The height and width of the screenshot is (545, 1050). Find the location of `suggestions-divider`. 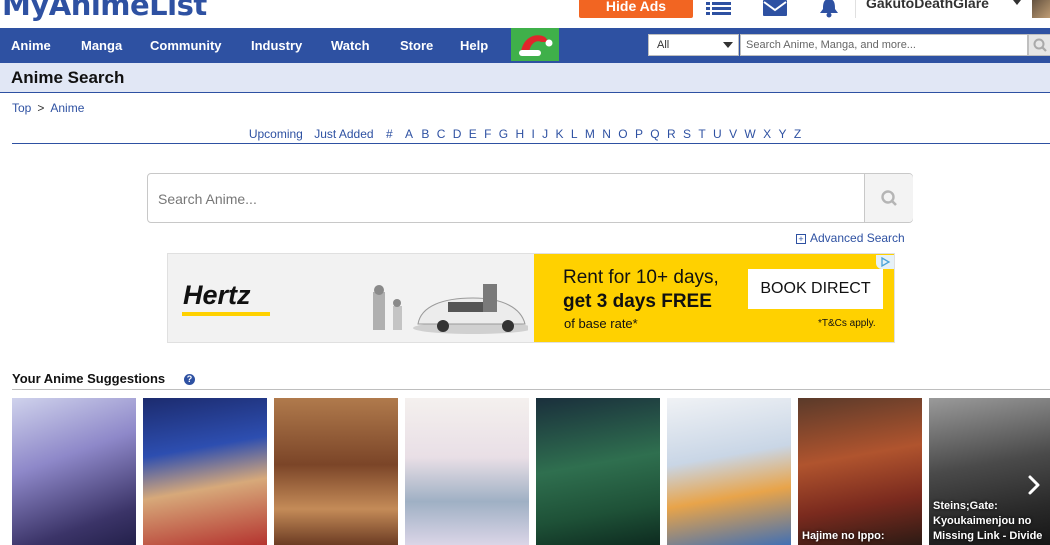

suggestions-divider is located at coordinates (531, 389).